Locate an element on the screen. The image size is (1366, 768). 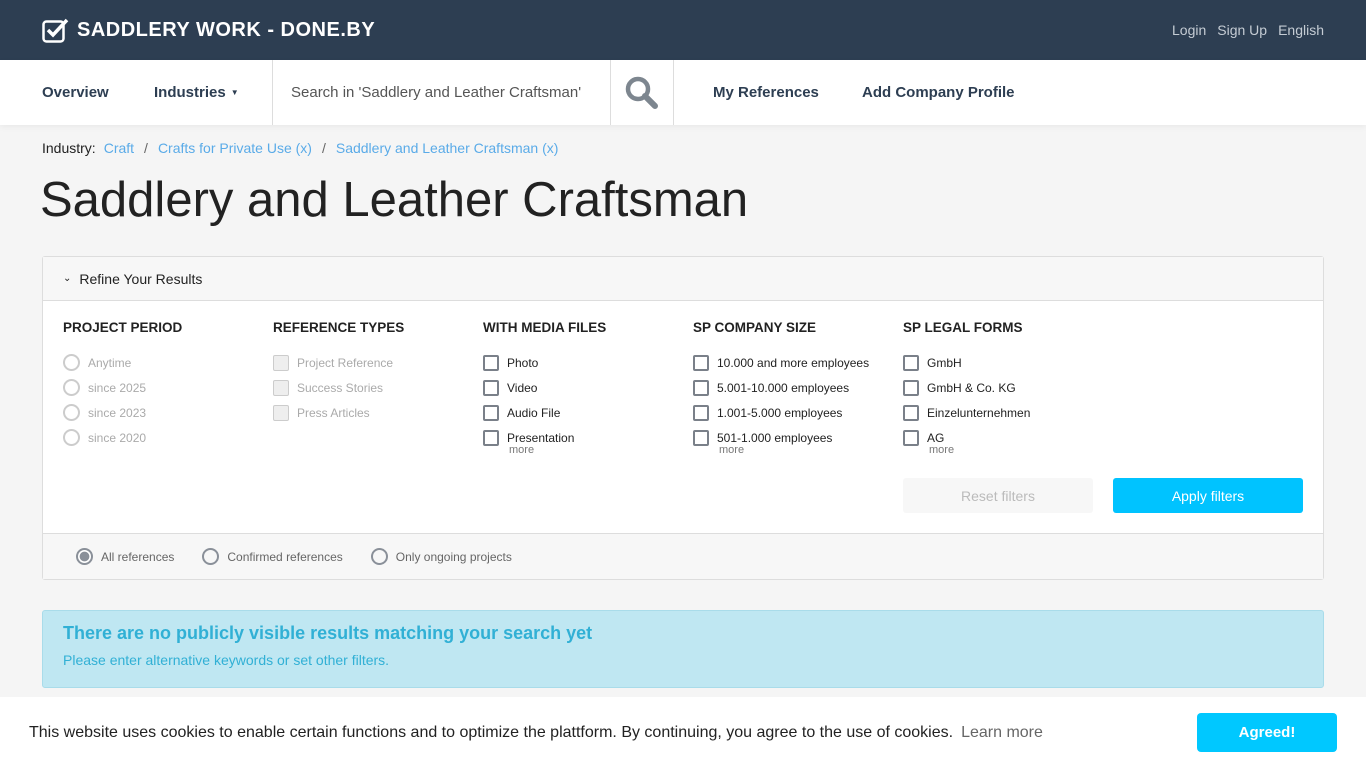
filter-option: Einzelunternehmen is located at coordinates (1008, 412).